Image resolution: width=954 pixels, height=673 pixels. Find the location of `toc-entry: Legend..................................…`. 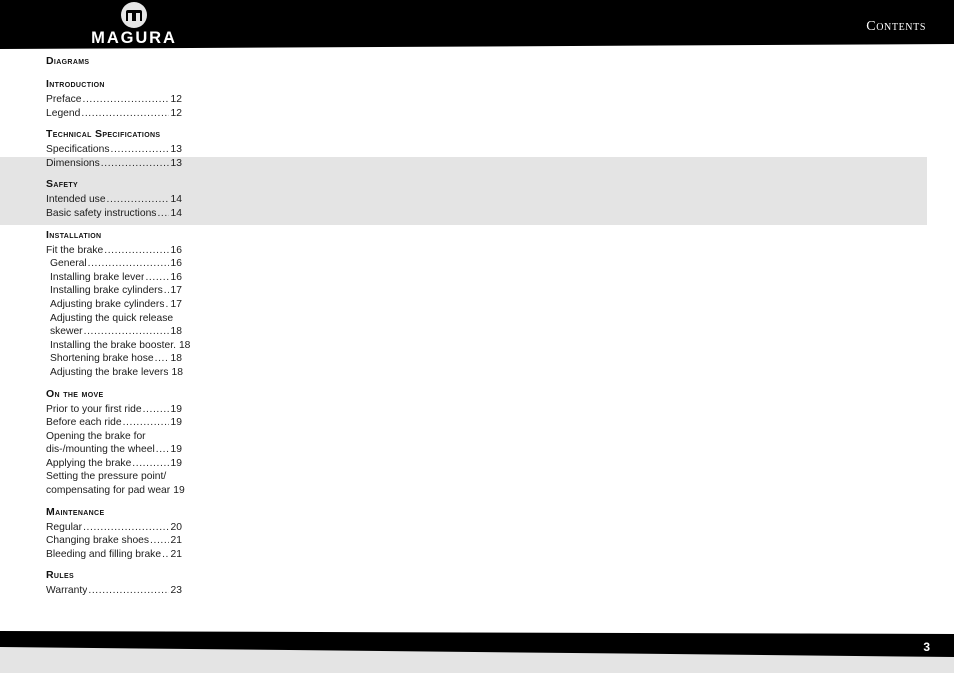

toc-entry: Legend..................................… is located at coordinates (114, 114).